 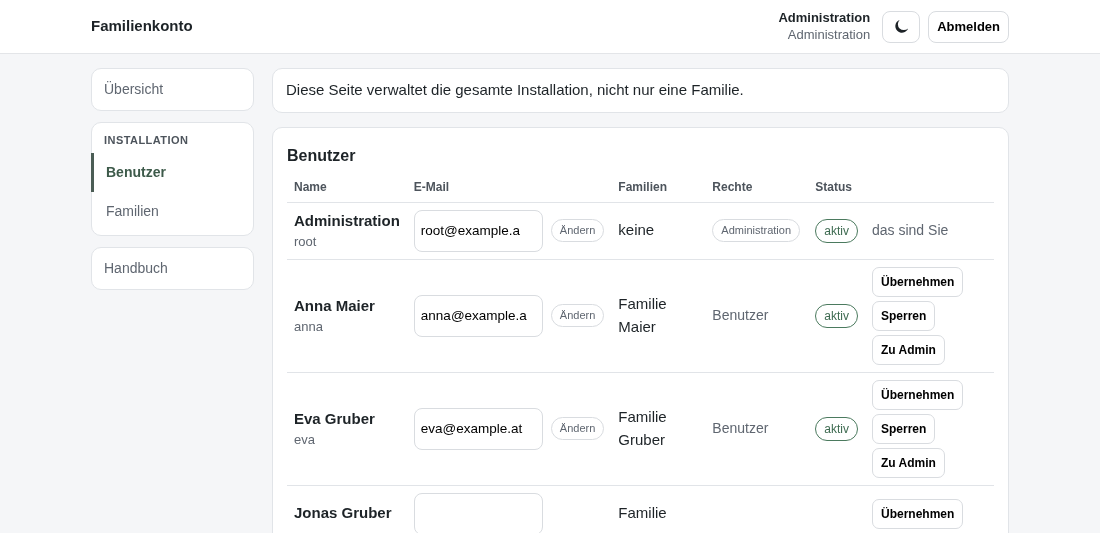 I want to click on logout-button: Abmelden, so click(x=968, y=26).